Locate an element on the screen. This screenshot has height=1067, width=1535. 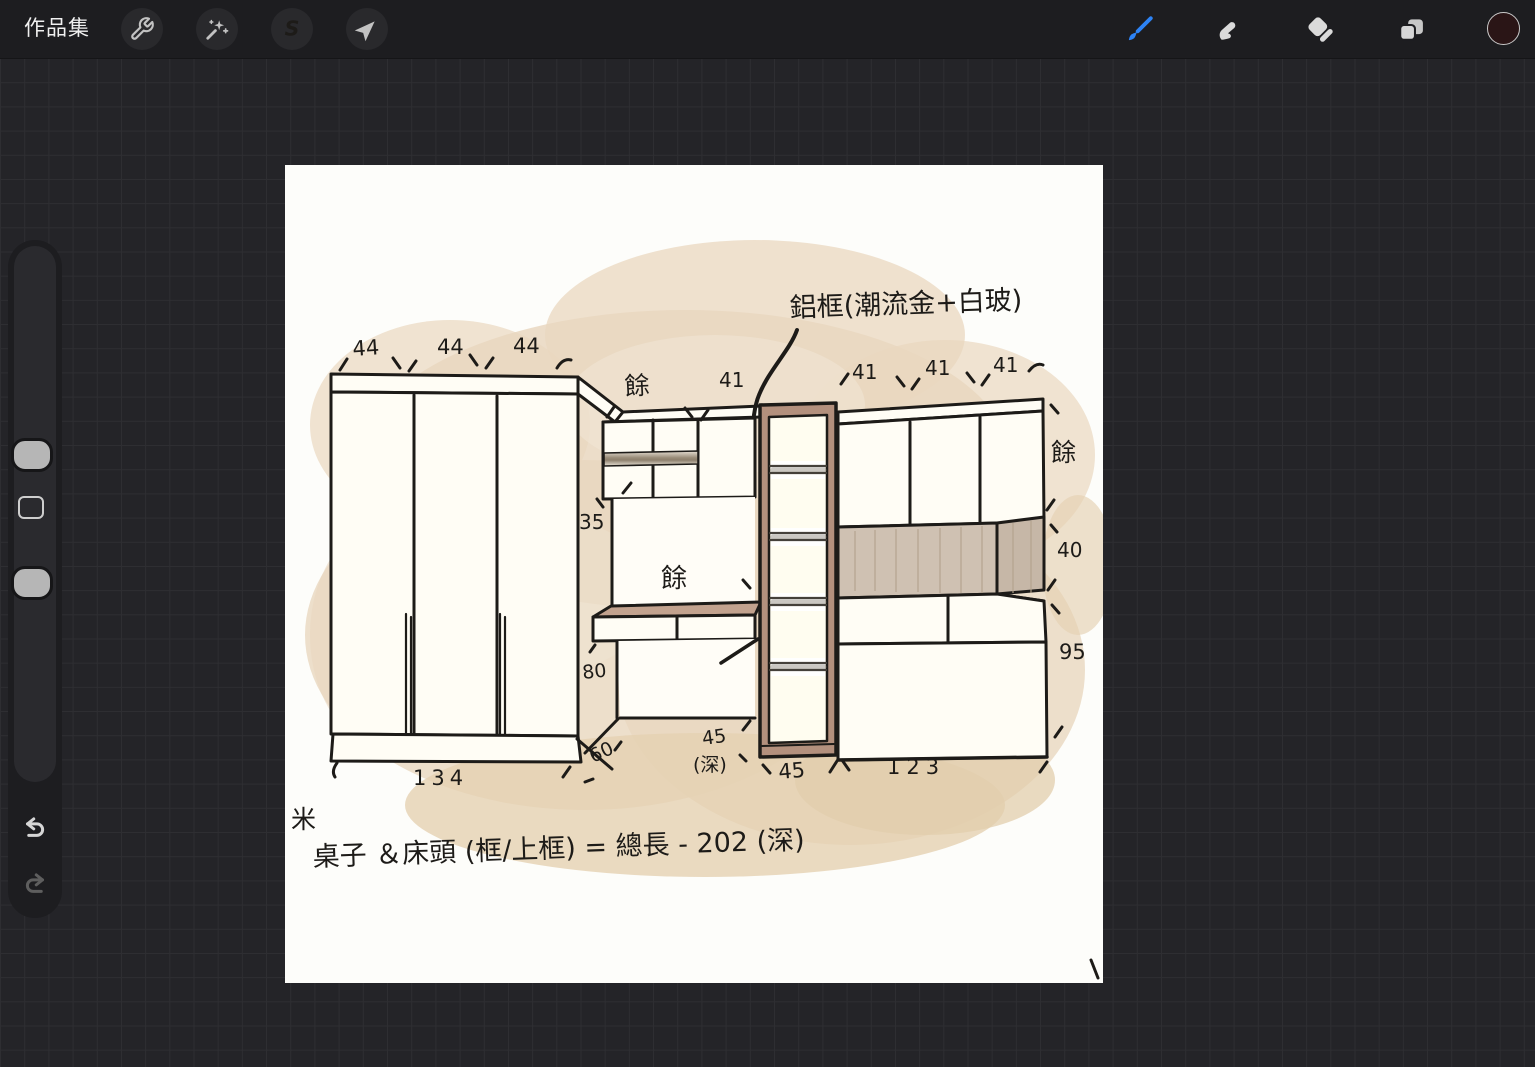
leftover-top-label: 餘 is located at coordinates (637, 386).